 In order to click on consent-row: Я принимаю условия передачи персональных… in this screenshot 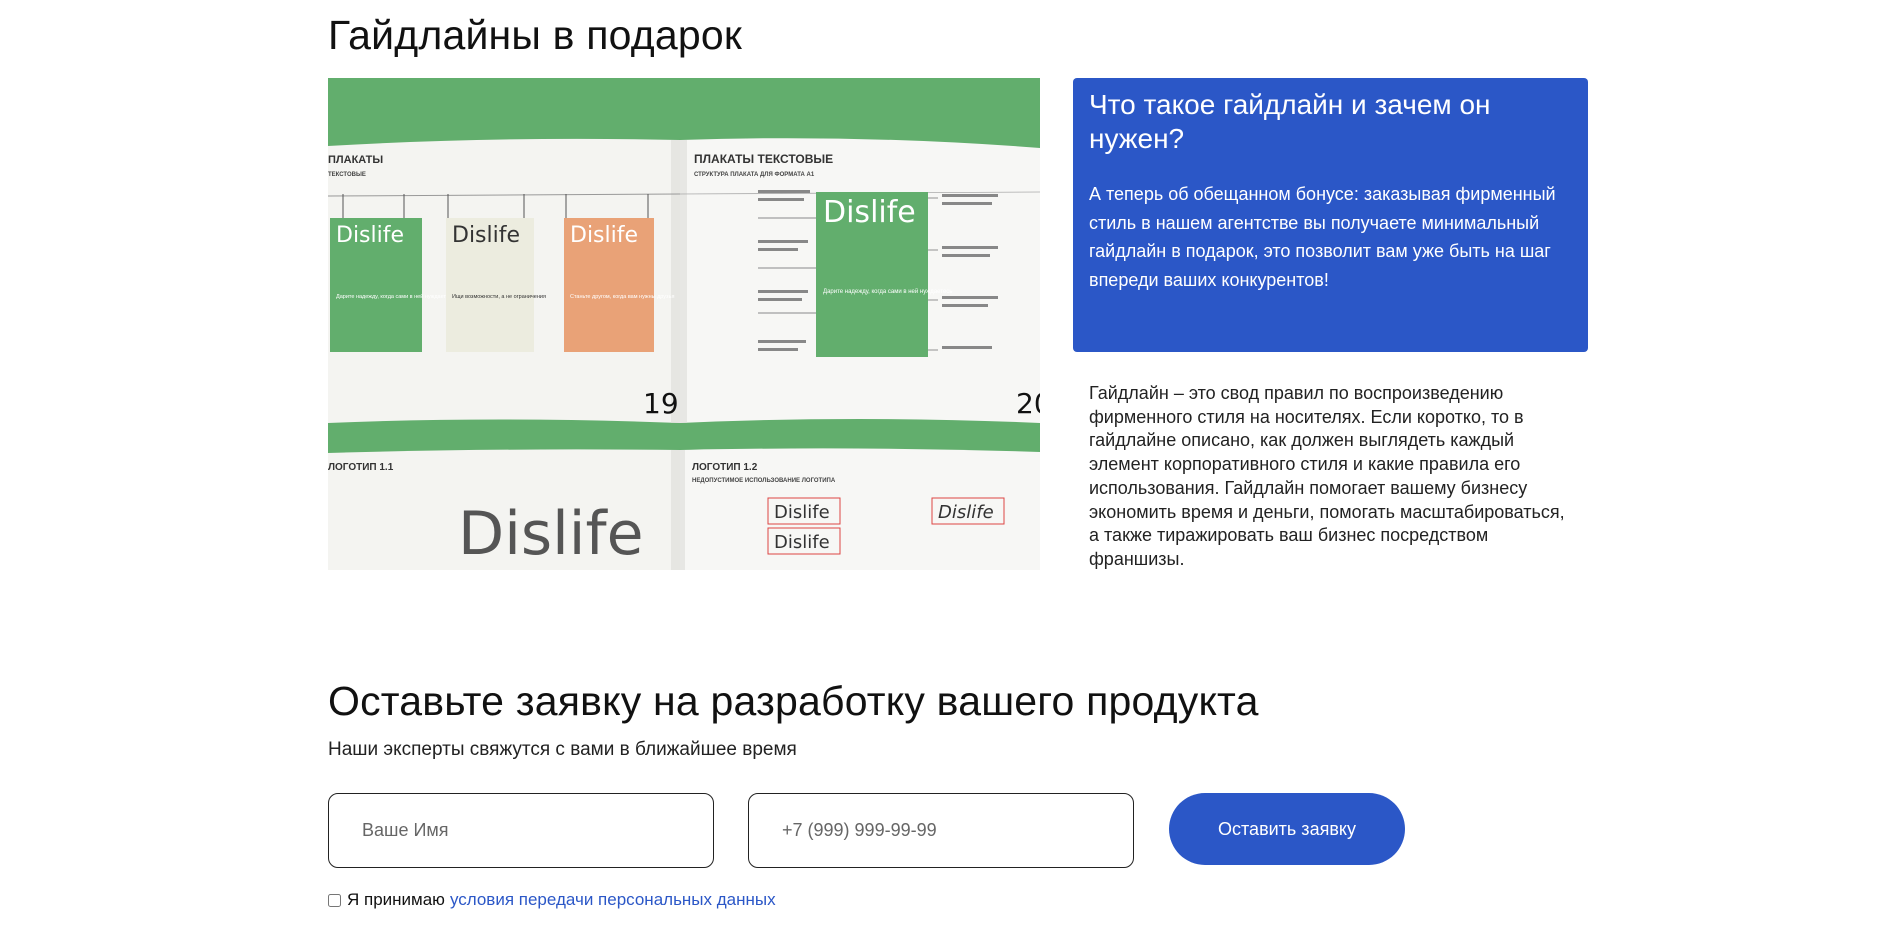, I will do `click(552, 900)`.